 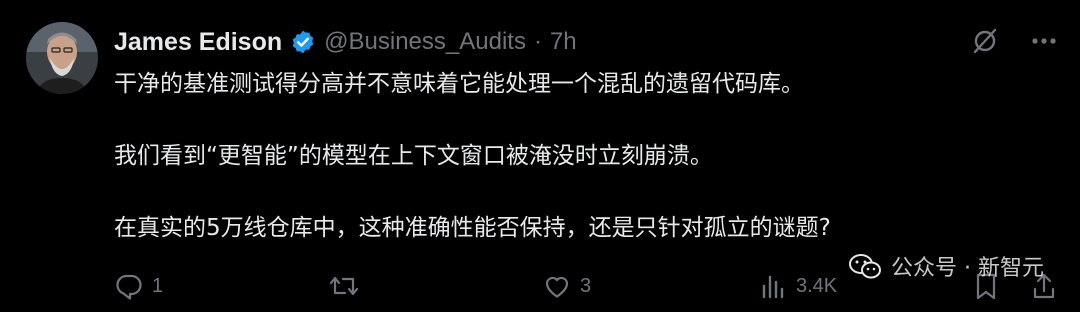 What do you see at coordinates (459, 84) in the screenshot?
I see `tweet-paragraph-1: 干净的基准测试得分高并不意味着它能处理一个混乱的遗留代码库。` at bounding box center [459, 84].